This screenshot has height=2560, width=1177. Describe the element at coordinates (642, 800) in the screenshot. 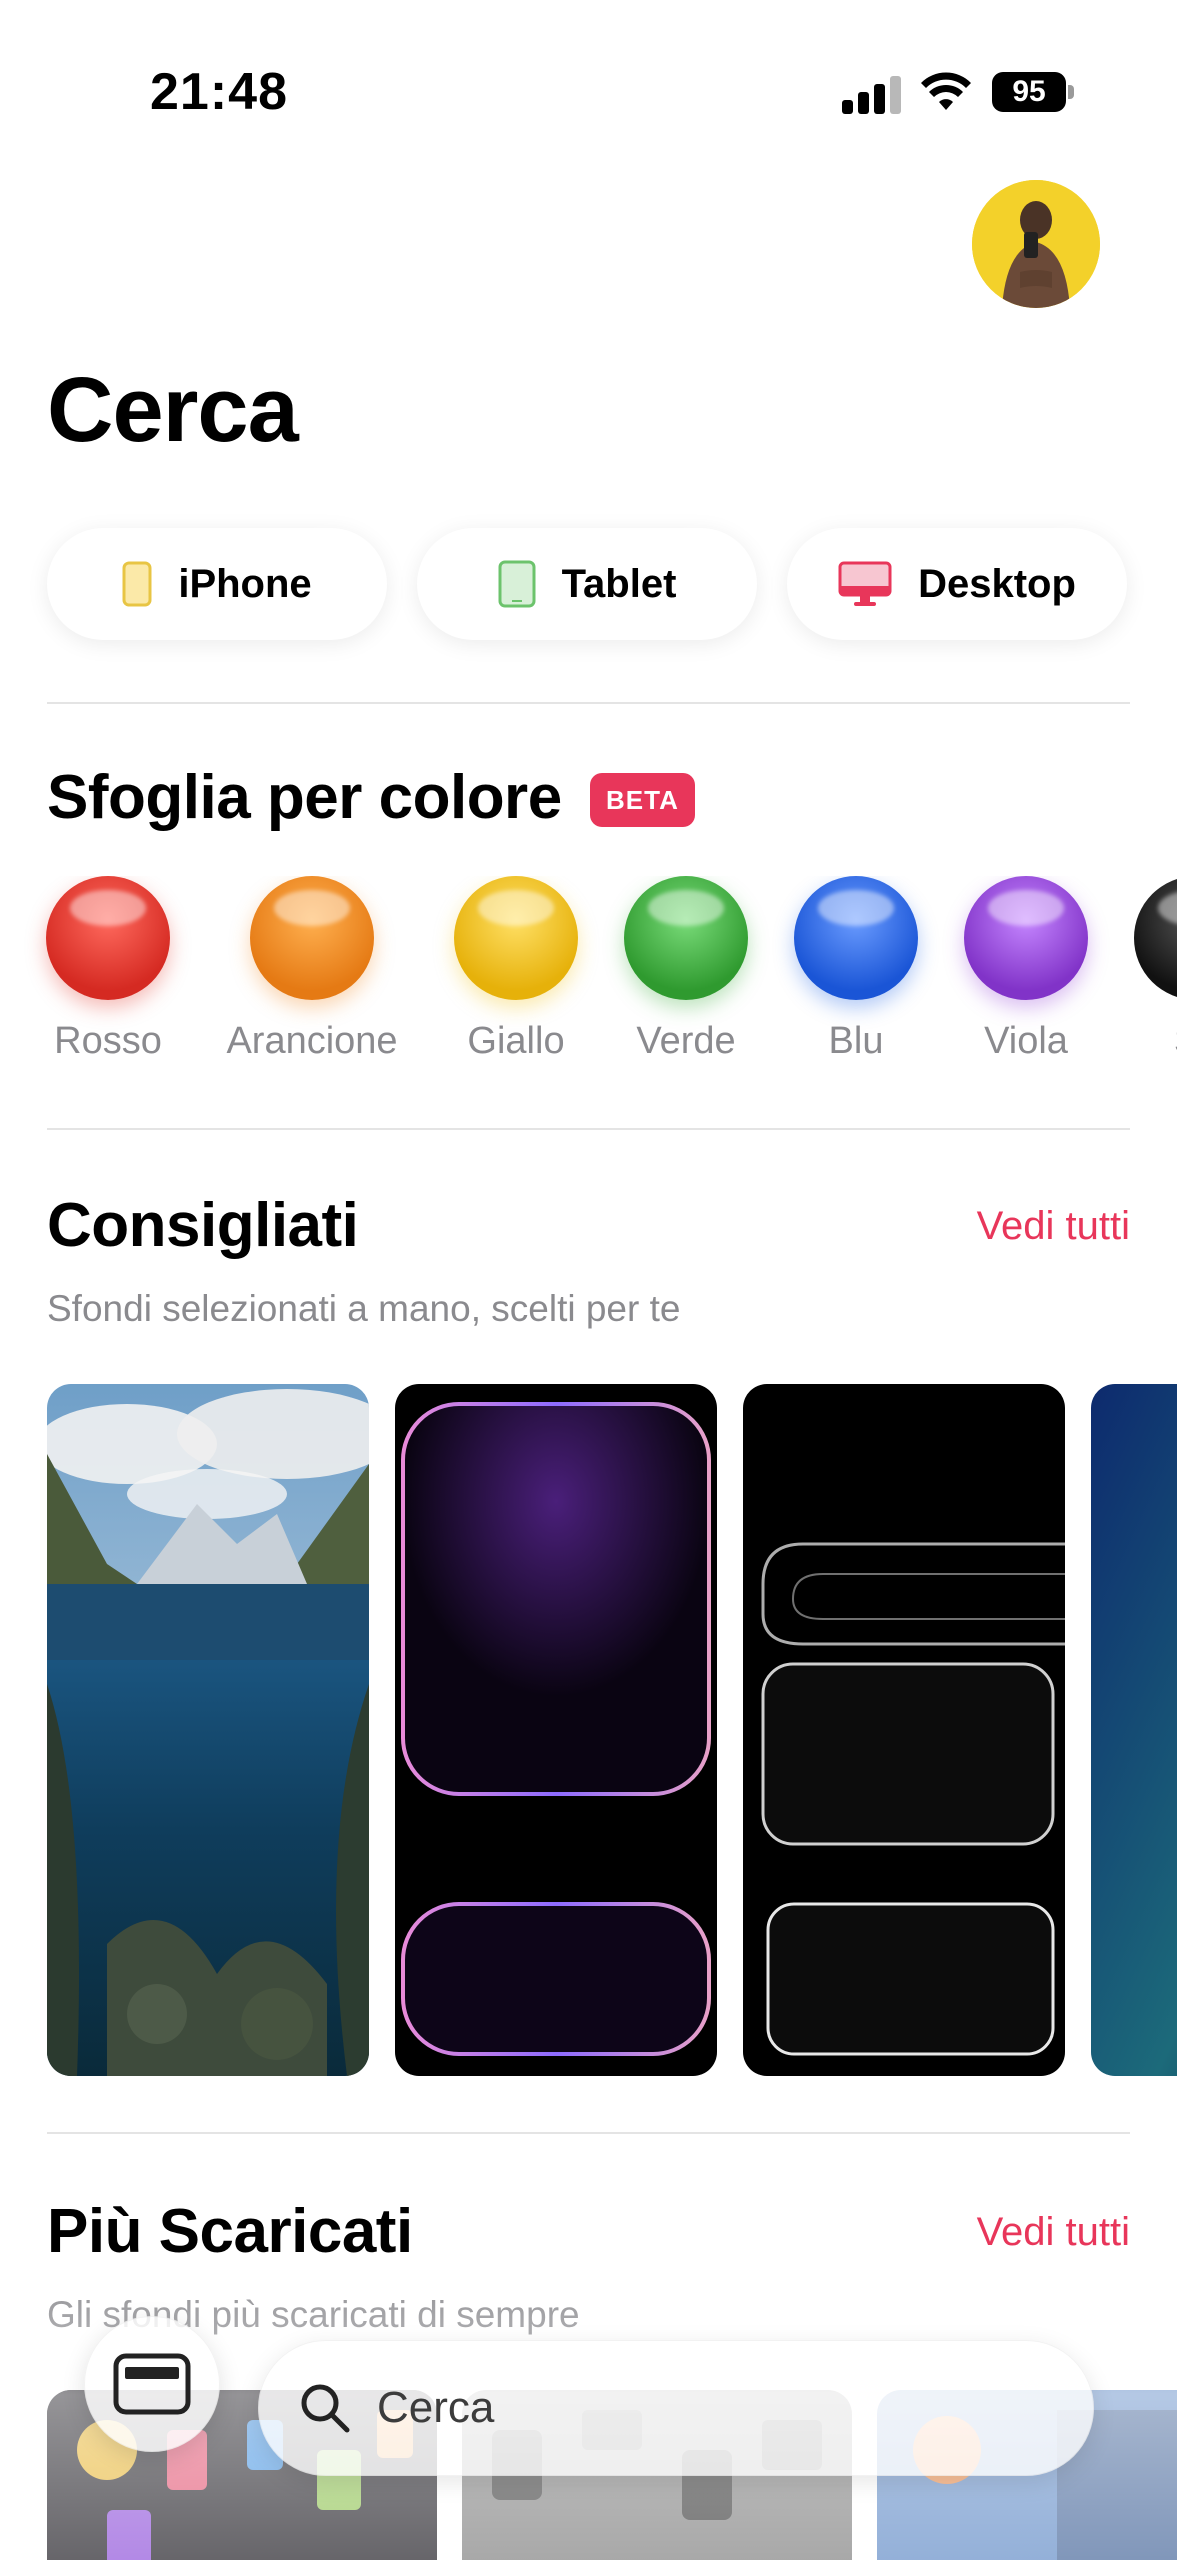

I see `beta-badge: BETA` at that location.